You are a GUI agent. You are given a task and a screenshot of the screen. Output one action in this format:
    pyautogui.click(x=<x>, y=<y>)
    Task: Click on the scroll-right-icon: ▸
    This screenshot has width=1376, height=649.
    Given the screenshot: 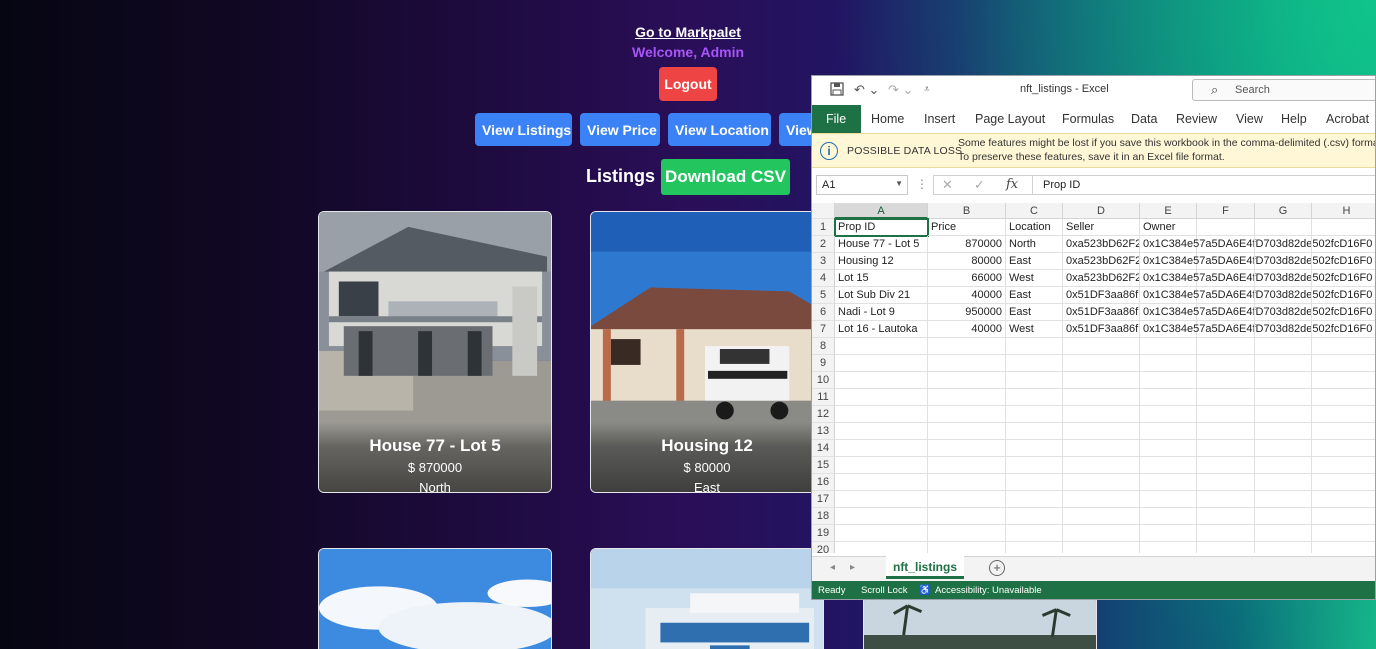 What is the action you would take?
    pyautogui.click(x=852, y=567)
    